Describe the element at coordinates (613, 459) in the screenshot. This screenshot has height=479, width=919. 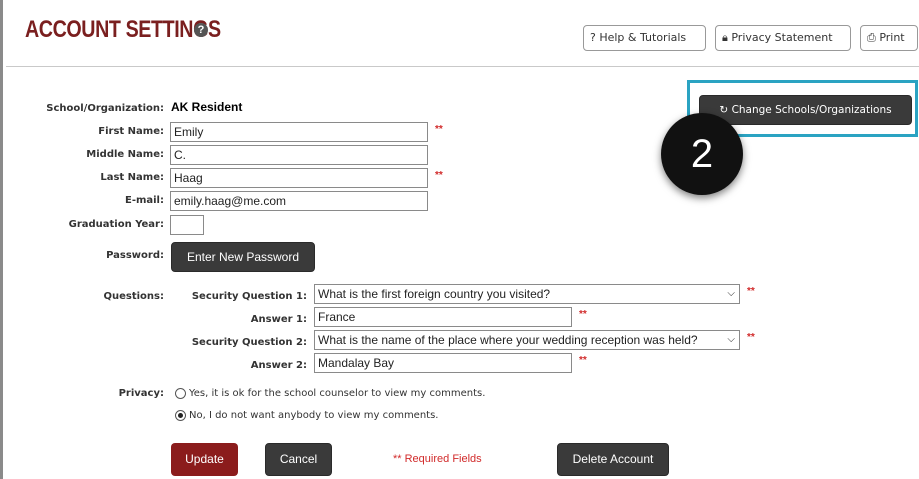
I see `delete-account-button: Delete Account` at that location.